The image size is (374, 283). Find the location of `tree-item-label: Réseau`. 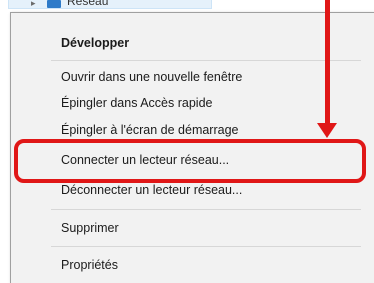

tree-item-label: Réseau is located at coordinates (88, 4).